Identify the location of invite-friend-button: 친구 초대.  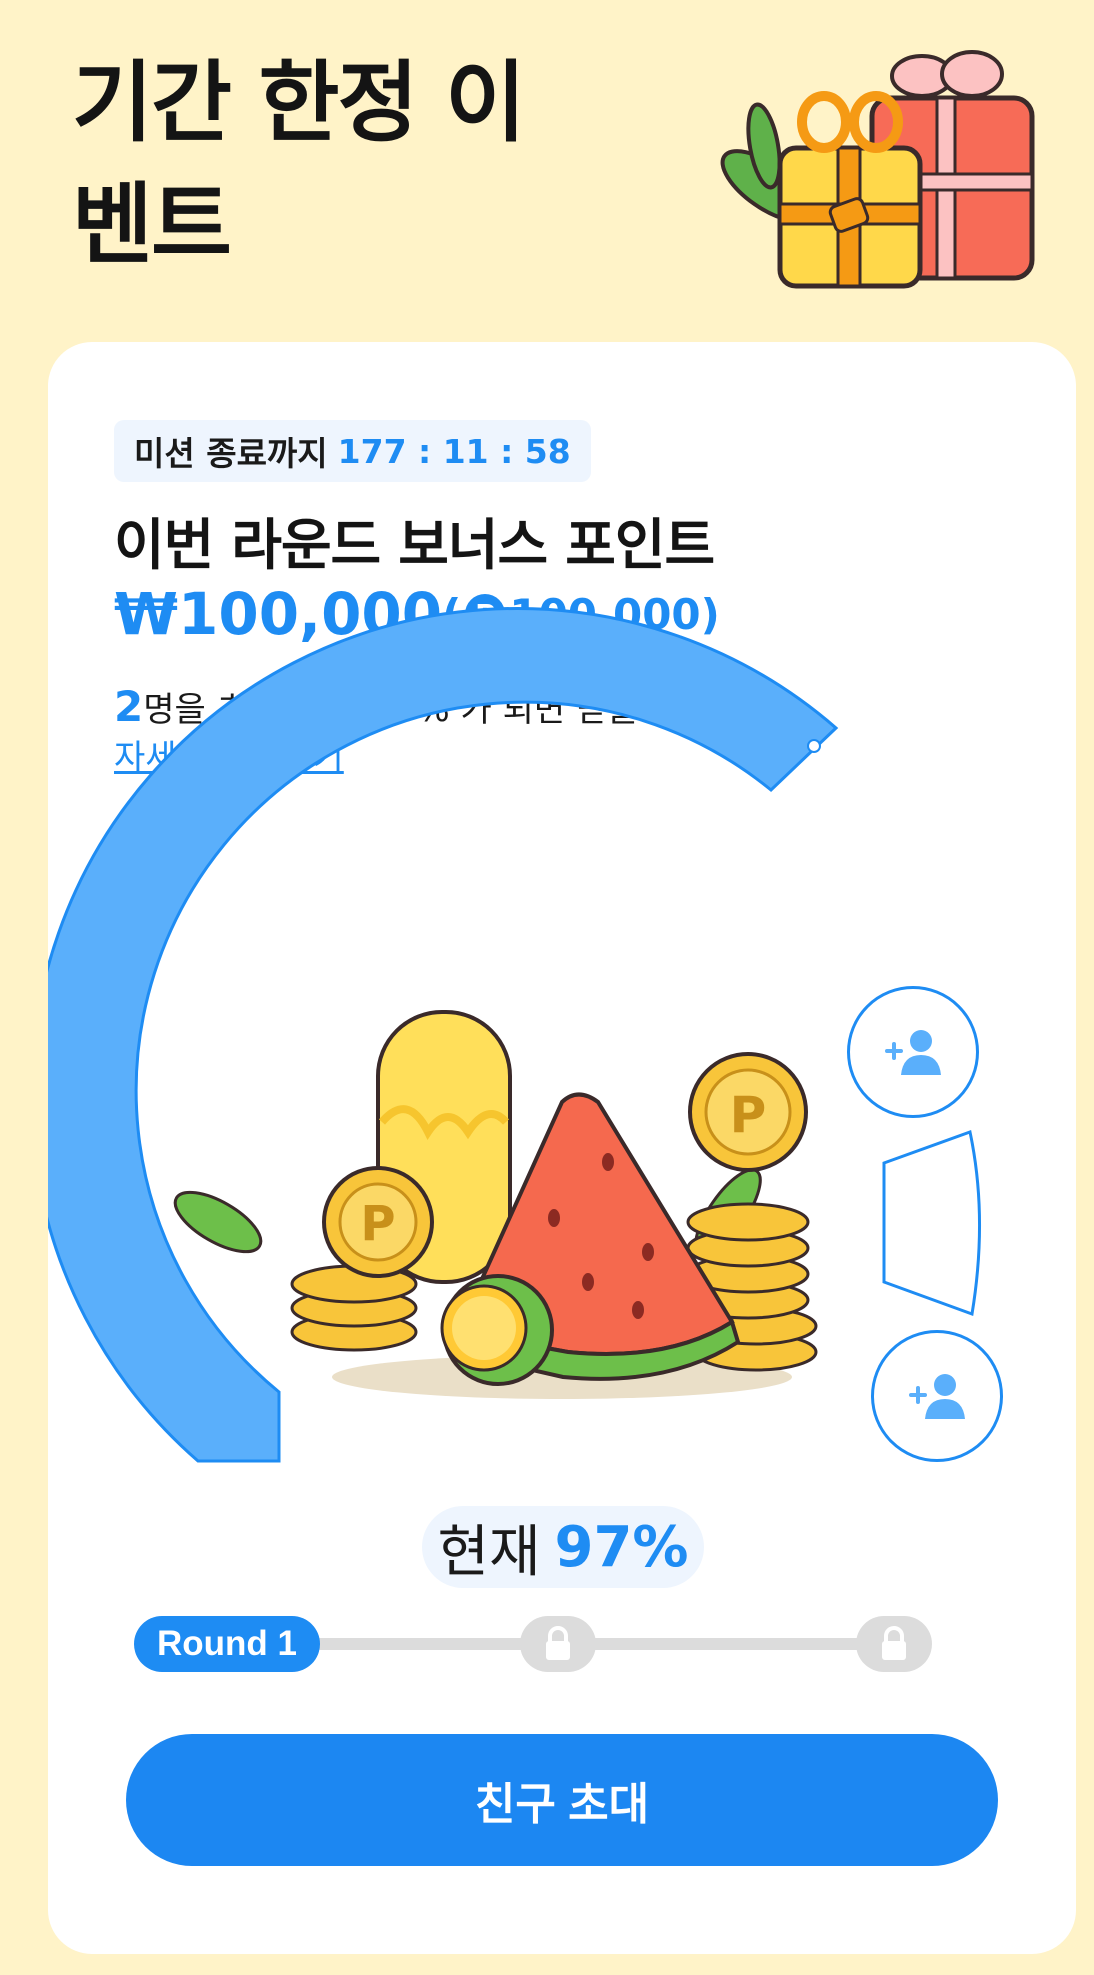
(562, 1800).